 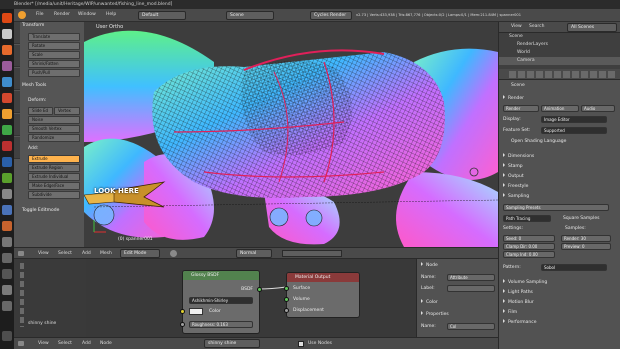 I want to click on transform-header: Transform, so click(x=33, y=25).